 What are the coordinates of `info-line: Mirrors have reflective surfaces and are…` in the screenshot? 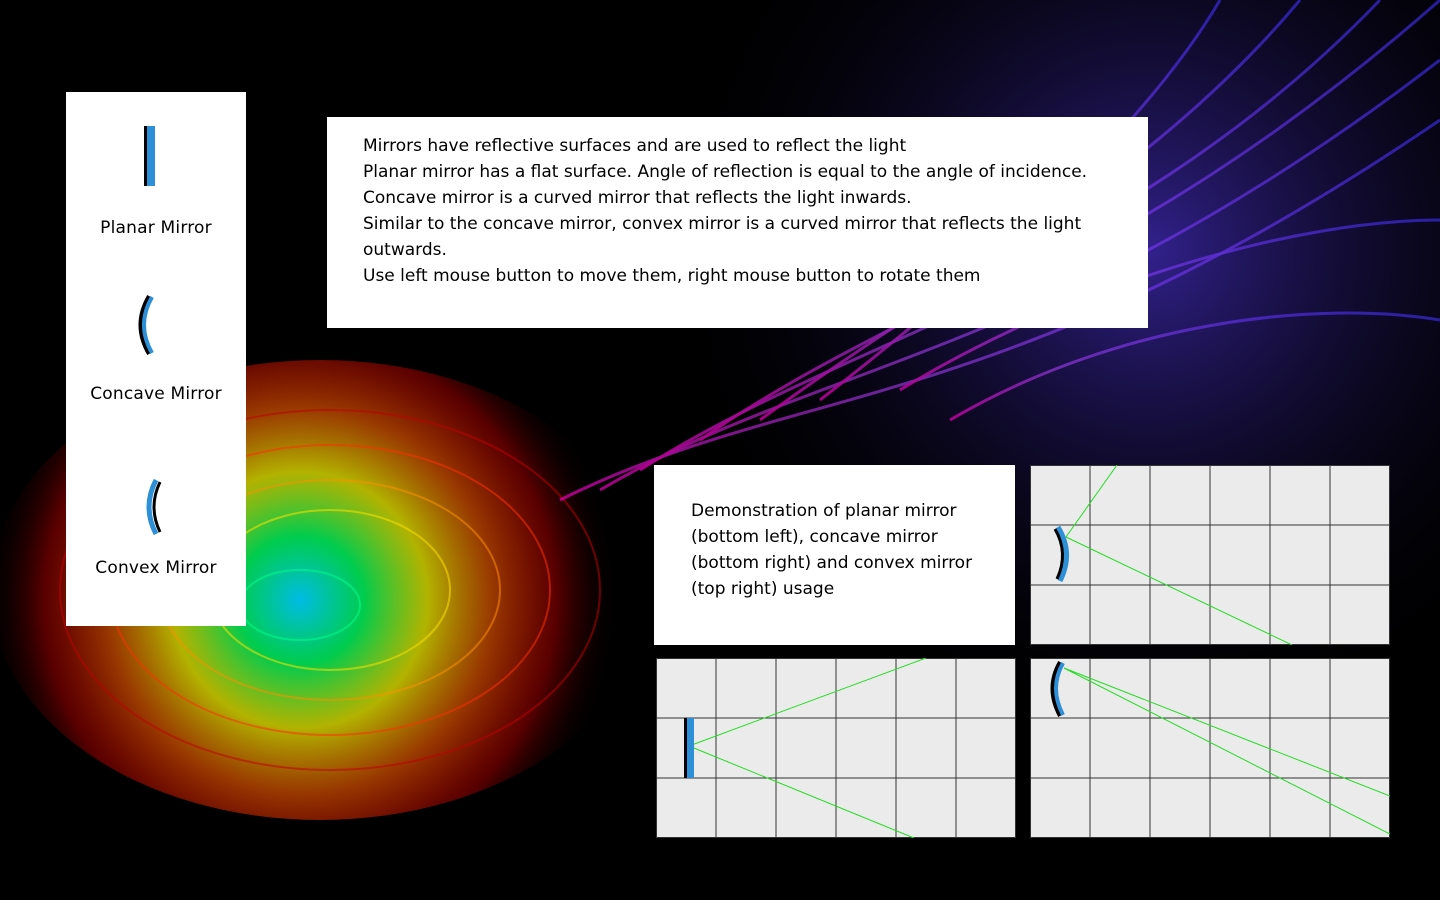 It's located at (635, 146).